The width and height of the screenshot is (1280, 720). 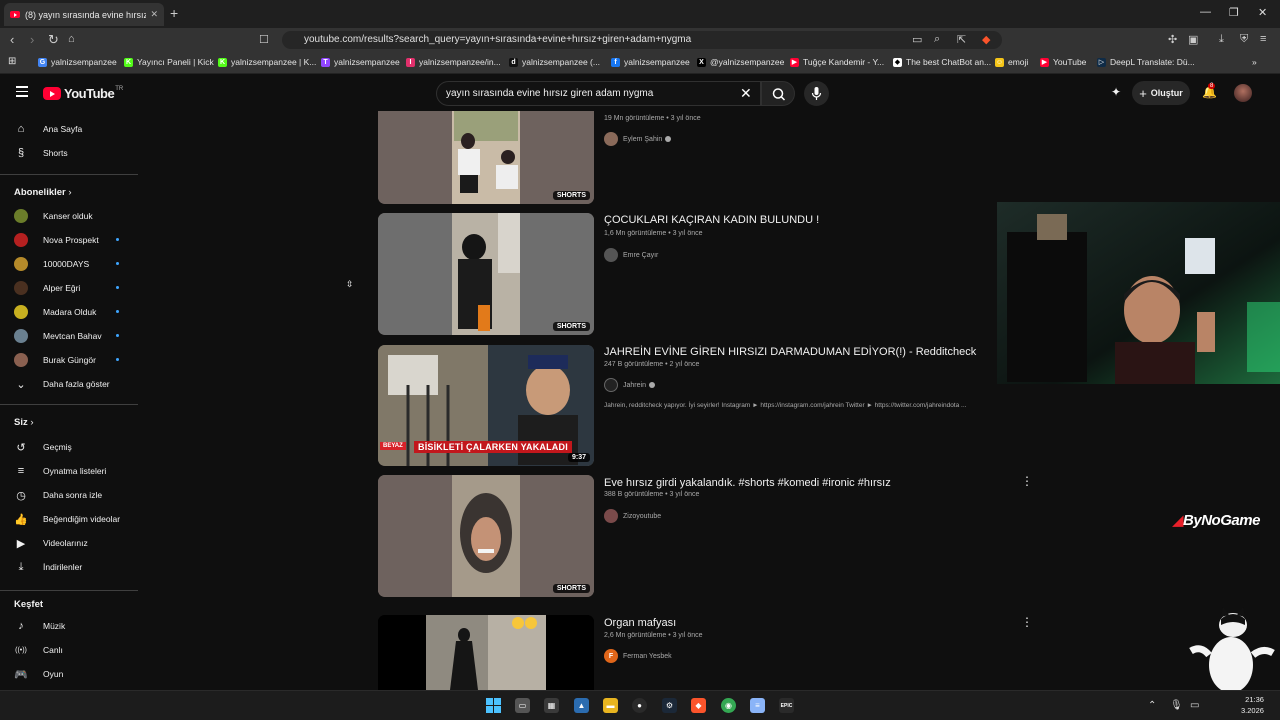 What do you see at coordinates (55, 360) in the screenshot?
I see `sidebar-item: Burak Güngör` at bounding box center [55, 360].